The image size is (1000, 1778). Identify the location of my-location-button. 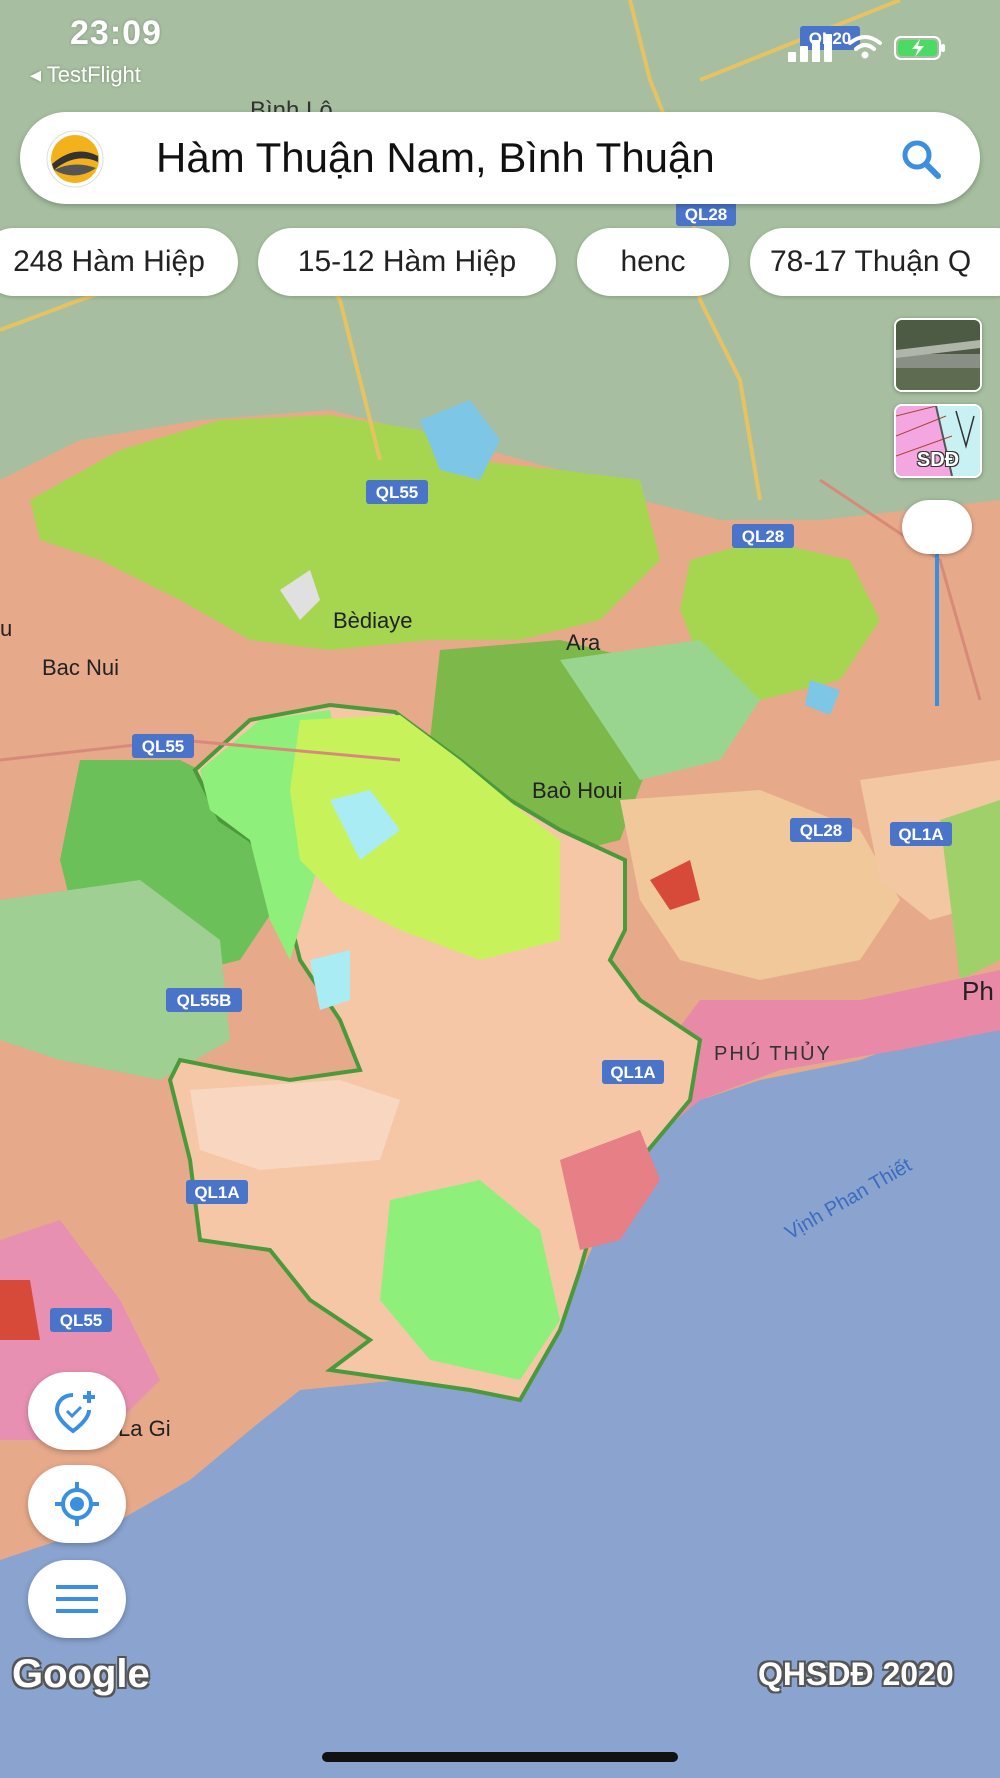
(77, 1504).